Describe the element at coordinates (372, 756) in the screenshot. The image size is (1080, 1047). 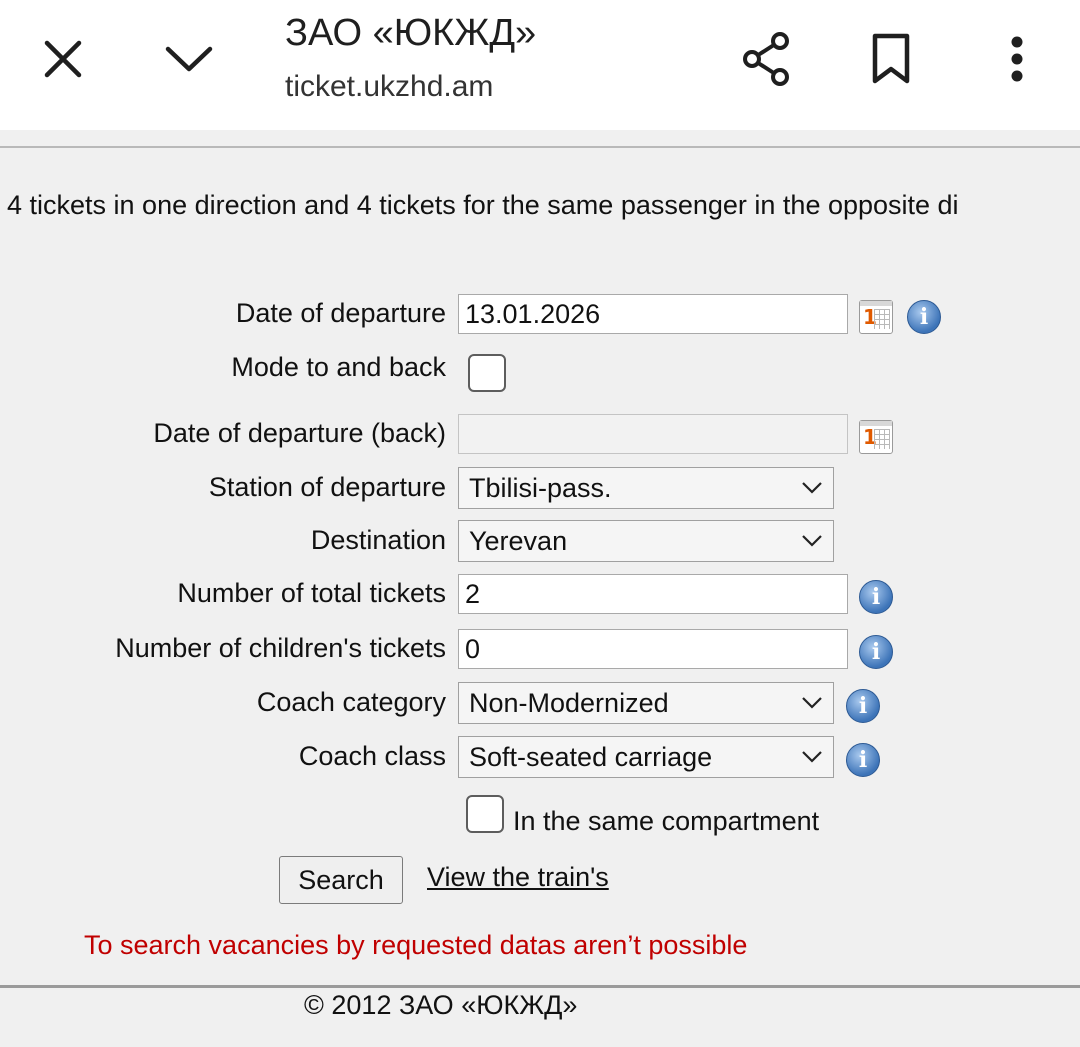
I see `coach-class-label: Coach class` at that location.